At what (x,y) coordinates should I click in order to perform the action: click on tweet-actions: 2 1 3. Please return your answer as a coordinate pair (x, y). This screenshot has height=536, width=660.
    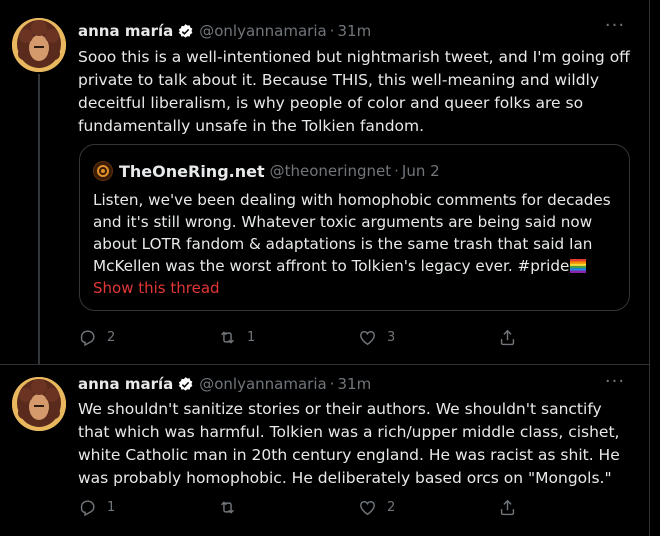
    Looking at the image, I should click on (318, 337).